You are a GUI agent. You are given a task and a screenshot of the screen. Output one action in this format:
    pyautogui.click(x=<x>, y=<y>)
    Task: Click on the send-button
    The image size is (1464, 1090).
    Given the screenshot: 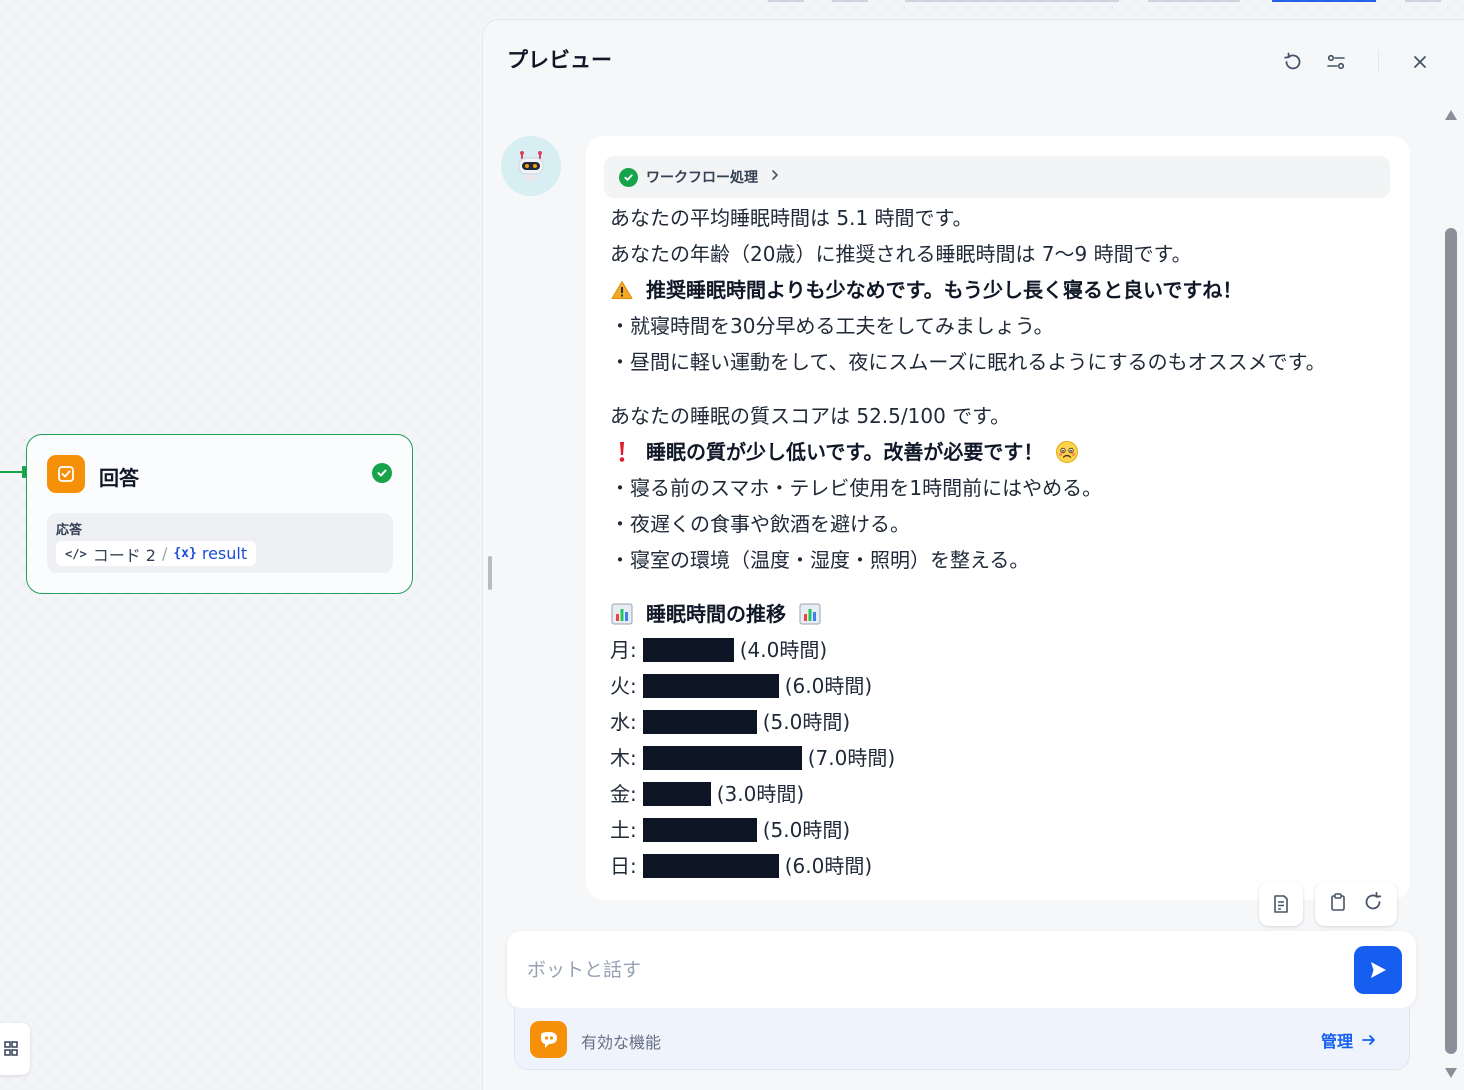 What is the action you would take?
    pyautogui.click(x=1378, y=970)
    